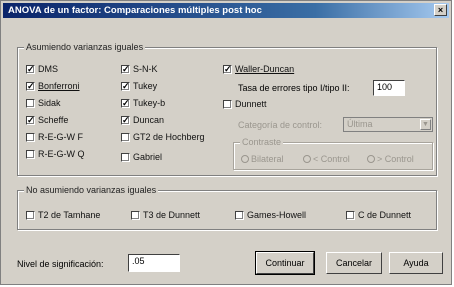  Describe the element at coordinates (30, 215) in the screenshot. I see `checkbox-tamhane-t2-box` at that location.